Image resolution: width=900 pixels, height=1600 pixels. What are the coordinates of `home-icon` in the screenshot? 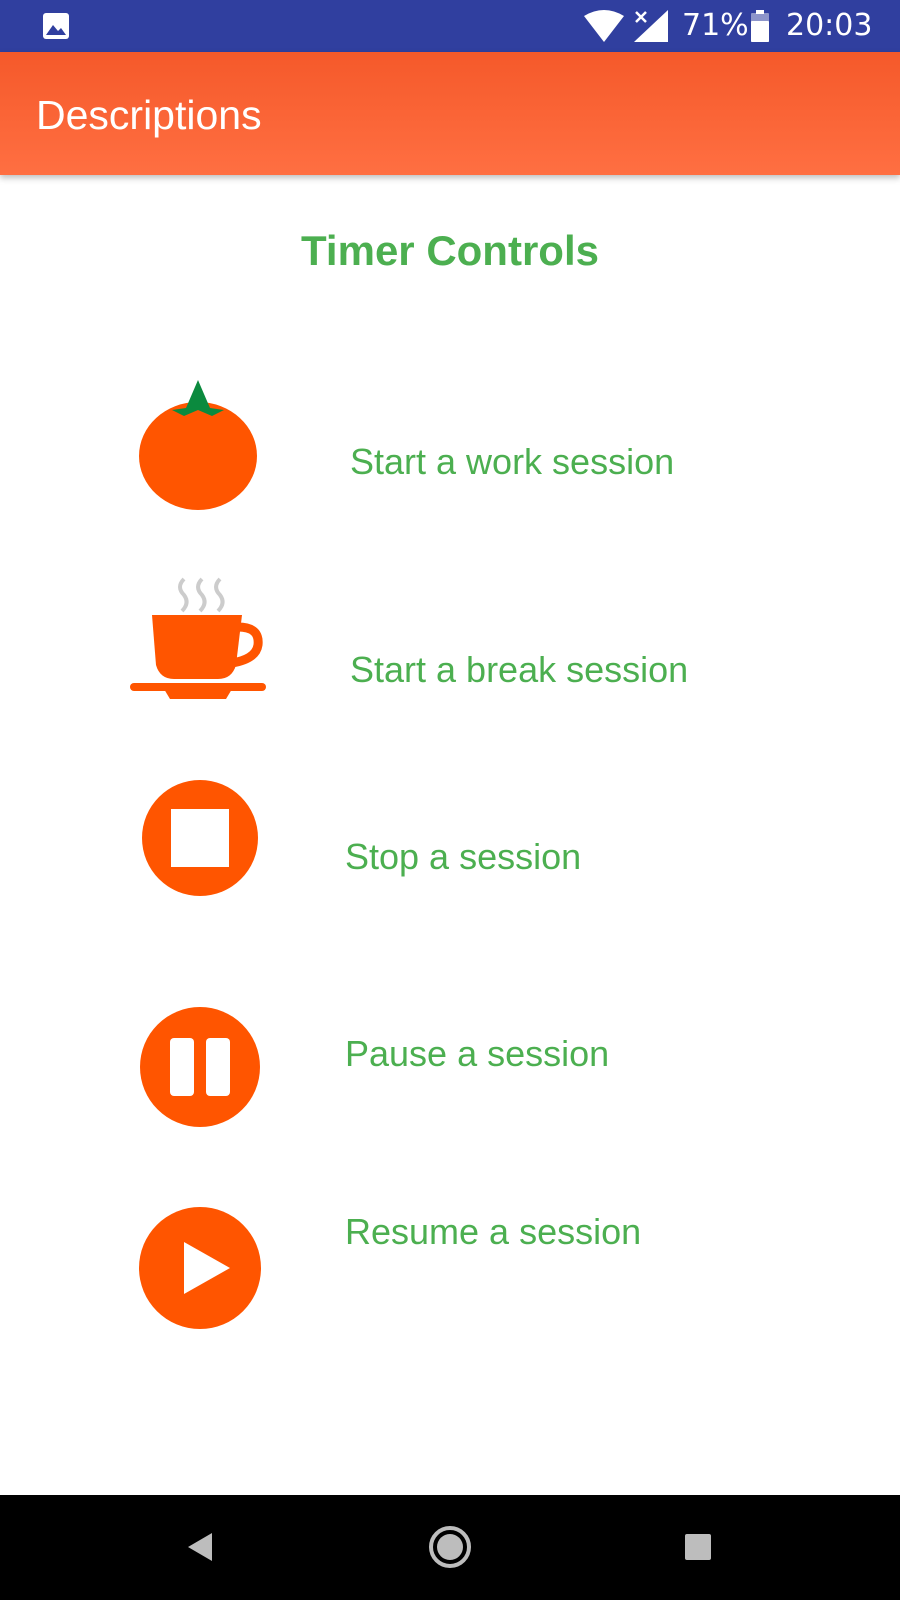 It's located at (450, 1549).